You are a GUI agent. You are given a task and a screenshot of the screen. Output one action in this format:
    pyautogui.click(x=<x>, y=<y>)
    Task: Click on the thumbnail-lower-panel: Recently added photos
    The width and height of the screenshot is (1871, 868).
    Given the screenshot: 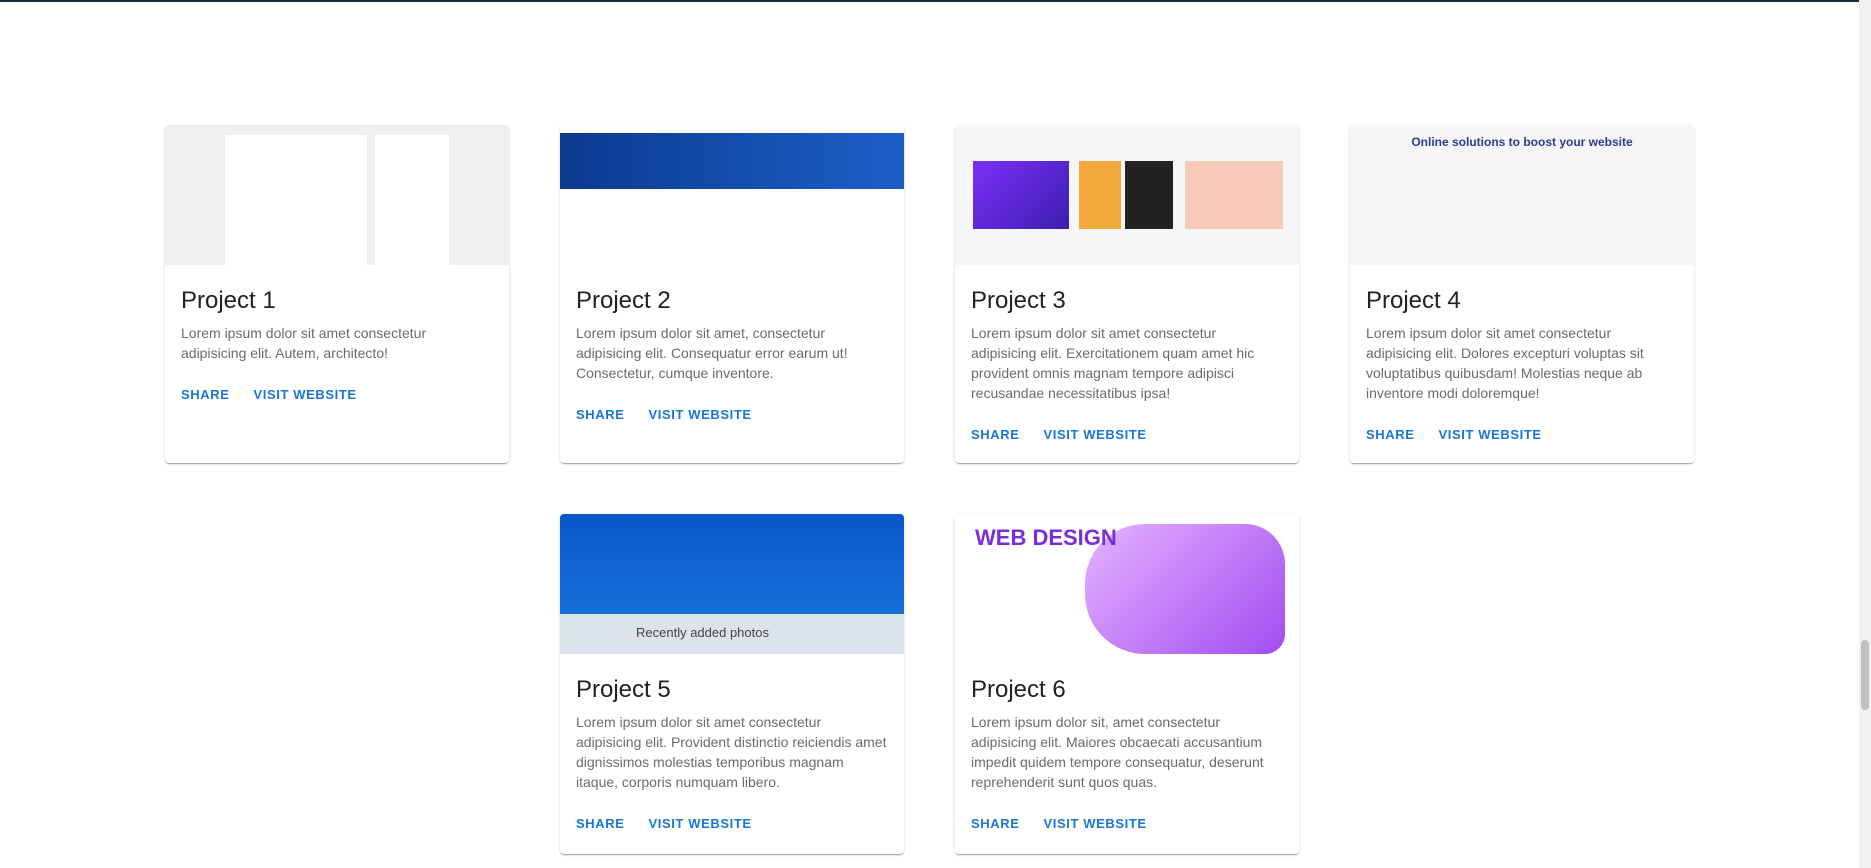 What is the action you would take?
    pyautogui.click(x=732, y=634)
    